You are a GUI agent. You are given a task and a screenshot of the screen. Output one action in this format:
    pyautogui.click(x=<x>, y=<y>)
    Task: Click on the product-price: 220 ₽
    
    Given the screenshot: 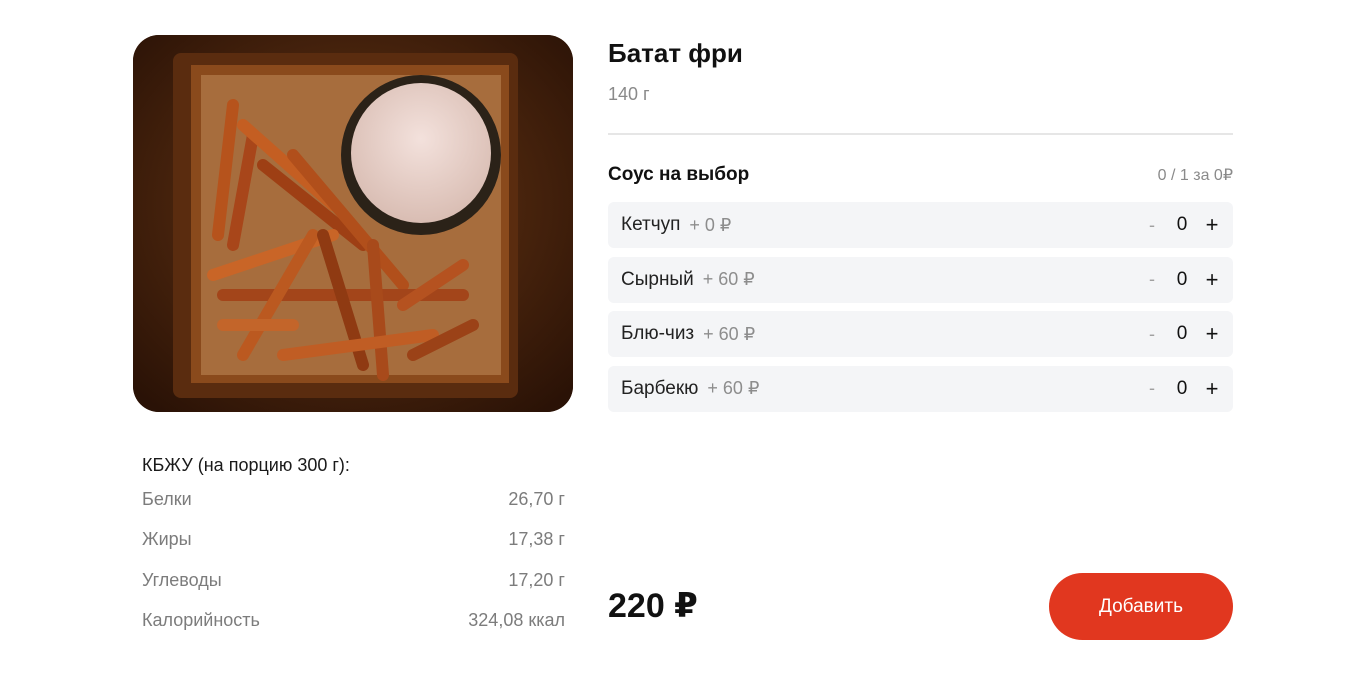 What is the action you would take?
    pyautogui.click(x=653, y=606)
    